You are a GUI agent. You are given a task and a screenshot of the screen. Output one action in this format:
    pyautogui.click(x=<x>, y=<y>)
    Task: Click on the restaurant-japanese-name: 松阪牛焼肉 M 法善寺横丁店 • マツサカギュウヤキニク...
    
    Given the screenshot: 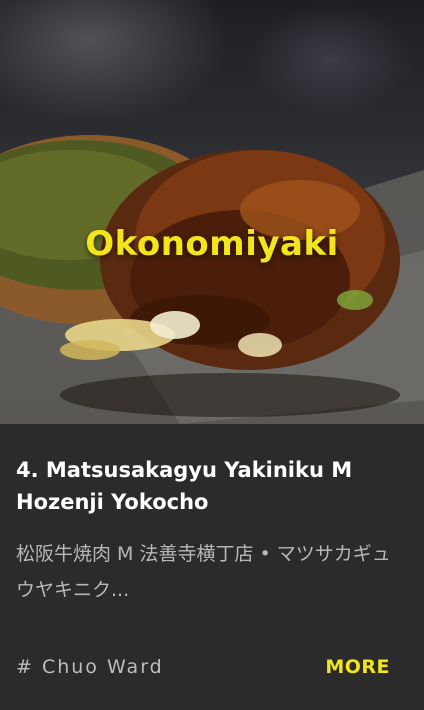 What is the action you would take?
    pyautogui.click(x=203, y=572)
    